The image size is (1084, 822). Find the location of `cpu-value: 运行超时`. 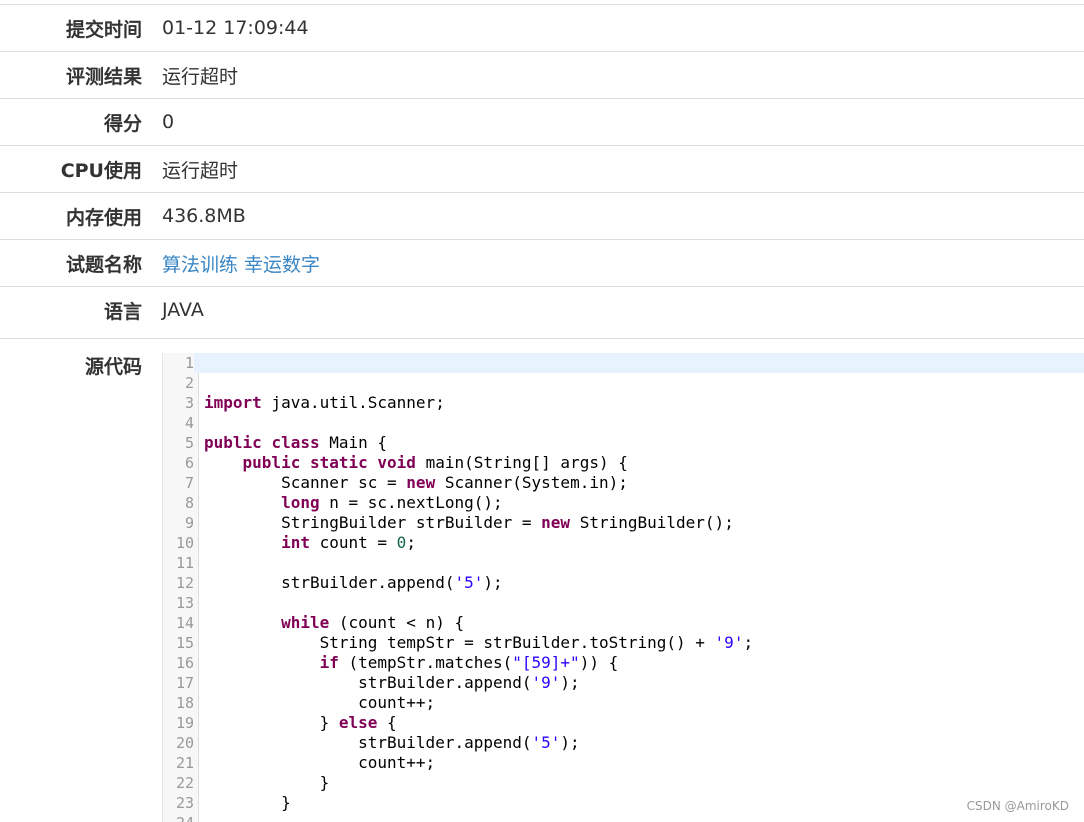

cpu-value: 运行超时 is located at coordinates (200, 170).